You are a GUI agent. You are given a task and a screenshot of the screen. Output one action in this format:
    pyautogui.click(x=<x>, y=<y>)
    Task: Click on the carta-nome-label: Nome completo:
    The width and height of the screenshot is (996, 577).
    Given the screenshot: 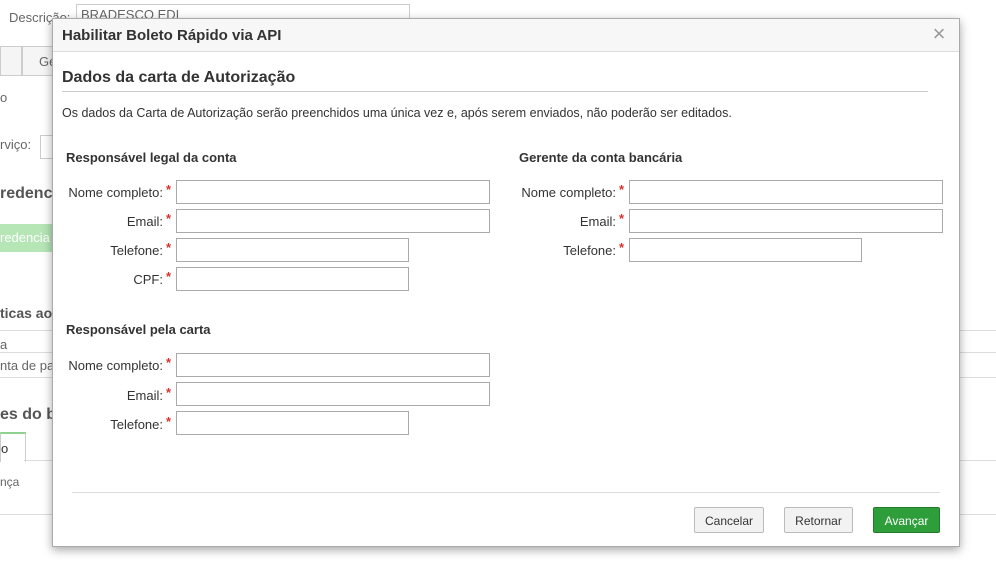 What is the action you would take?
    pyautogui.click(x=115, y=365)
    